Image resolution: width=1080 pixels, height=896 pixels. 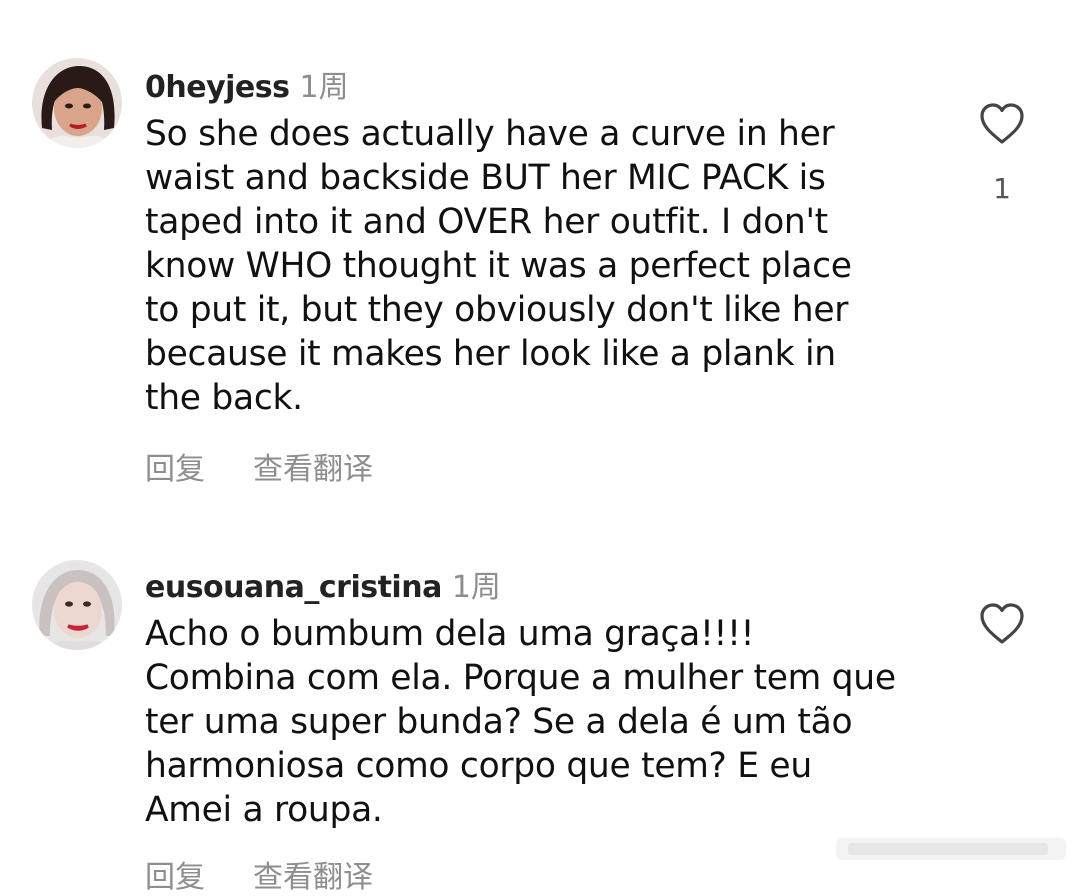 What do you see at coordinates (217, 87) in the screenshot?
I see `username: 0heyjess` at bounding box center [217, 87].